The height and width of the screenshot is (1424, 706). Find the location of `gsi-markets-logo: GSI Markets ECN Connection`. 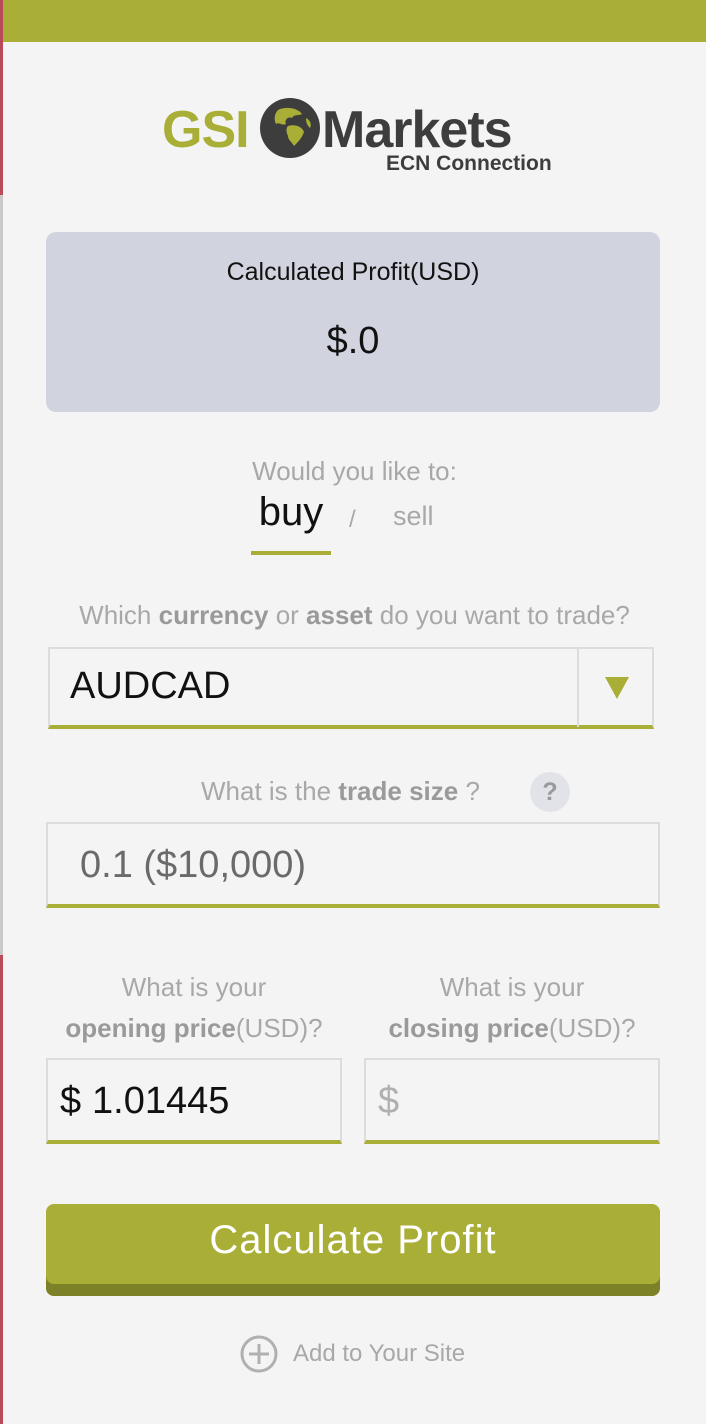

gsi-markets-logo: GSI Markets ECN Connection is located at coordinates (358, 141).